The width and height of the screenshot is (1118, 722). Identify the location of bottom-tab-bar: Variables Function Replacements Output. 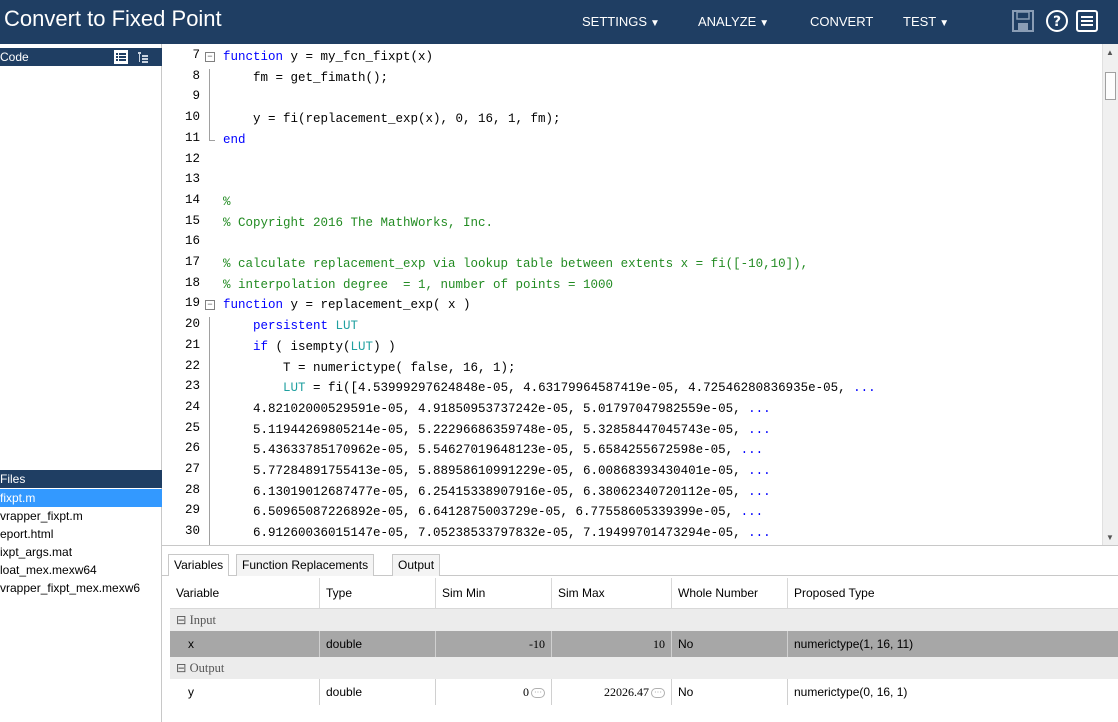
(640, 565).